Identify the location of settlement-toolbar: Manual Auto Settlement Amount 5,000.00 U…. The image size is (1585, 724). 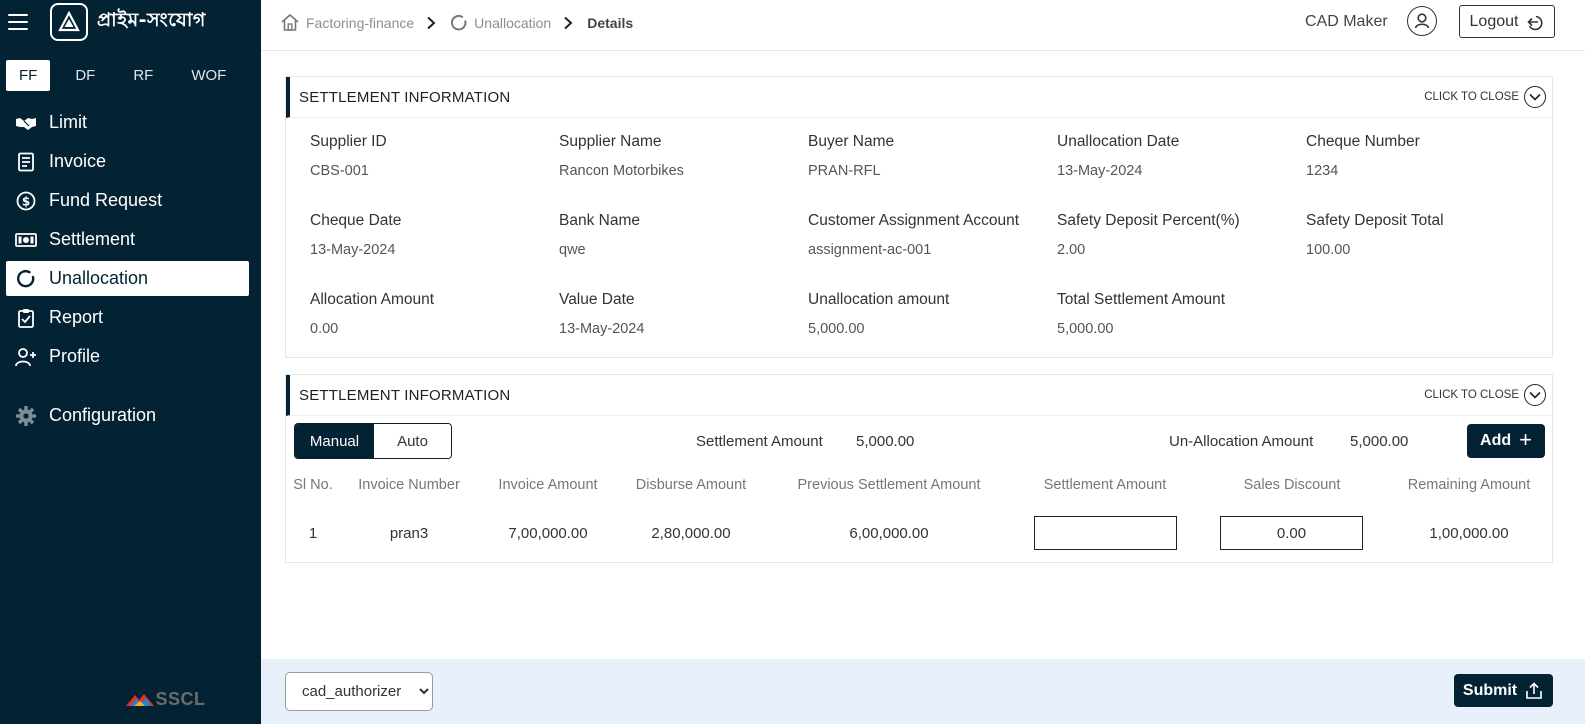
(919, 439).